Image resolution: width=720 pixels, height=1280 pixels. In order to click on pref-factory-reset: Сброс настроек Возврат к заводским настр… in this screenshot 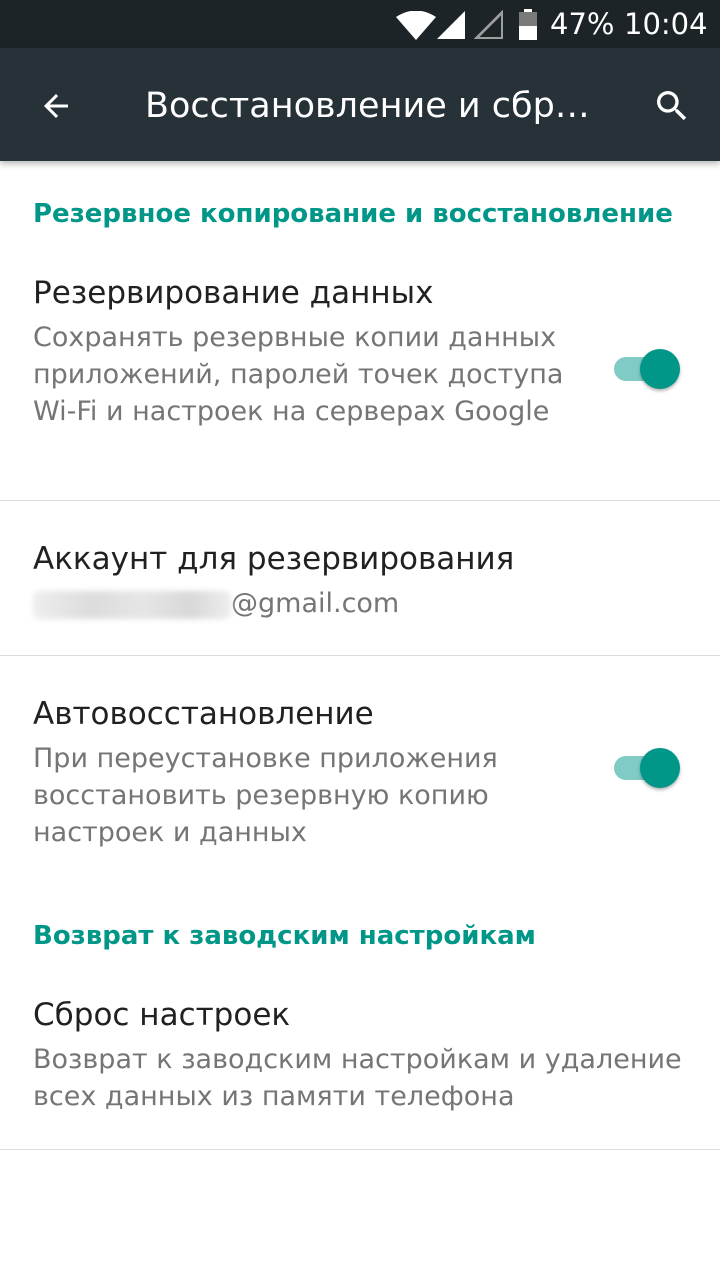, I will do `click(360, 1065)`.